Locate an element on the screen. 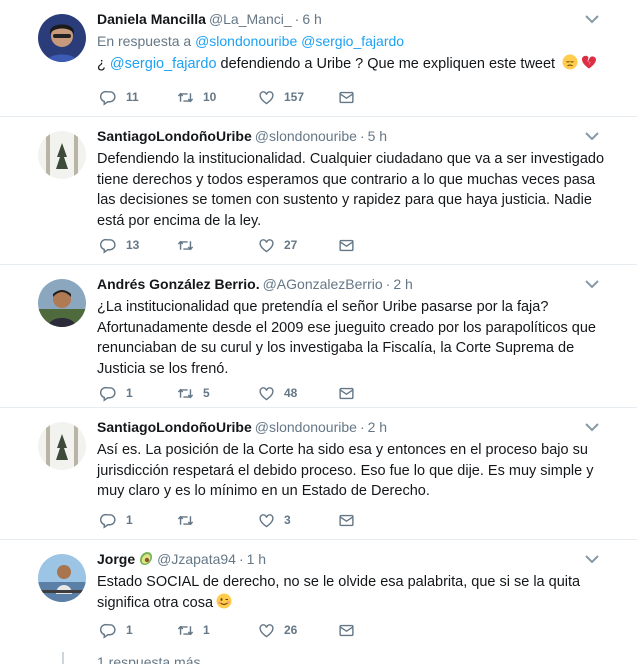 This screenshot has height=664, width=637. like-count: 3 is located at coordinates (287, 520).